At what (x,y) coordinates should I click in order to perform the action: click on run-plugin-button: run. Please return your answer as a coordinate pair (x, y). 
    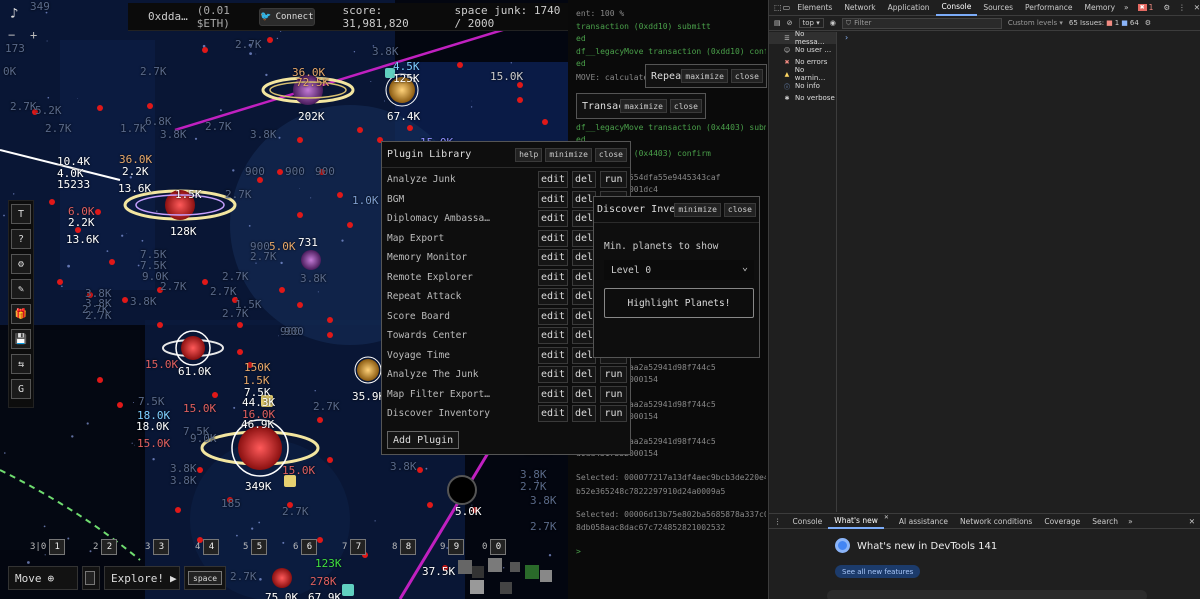
    Looking at the image, I should click on (613, 394).